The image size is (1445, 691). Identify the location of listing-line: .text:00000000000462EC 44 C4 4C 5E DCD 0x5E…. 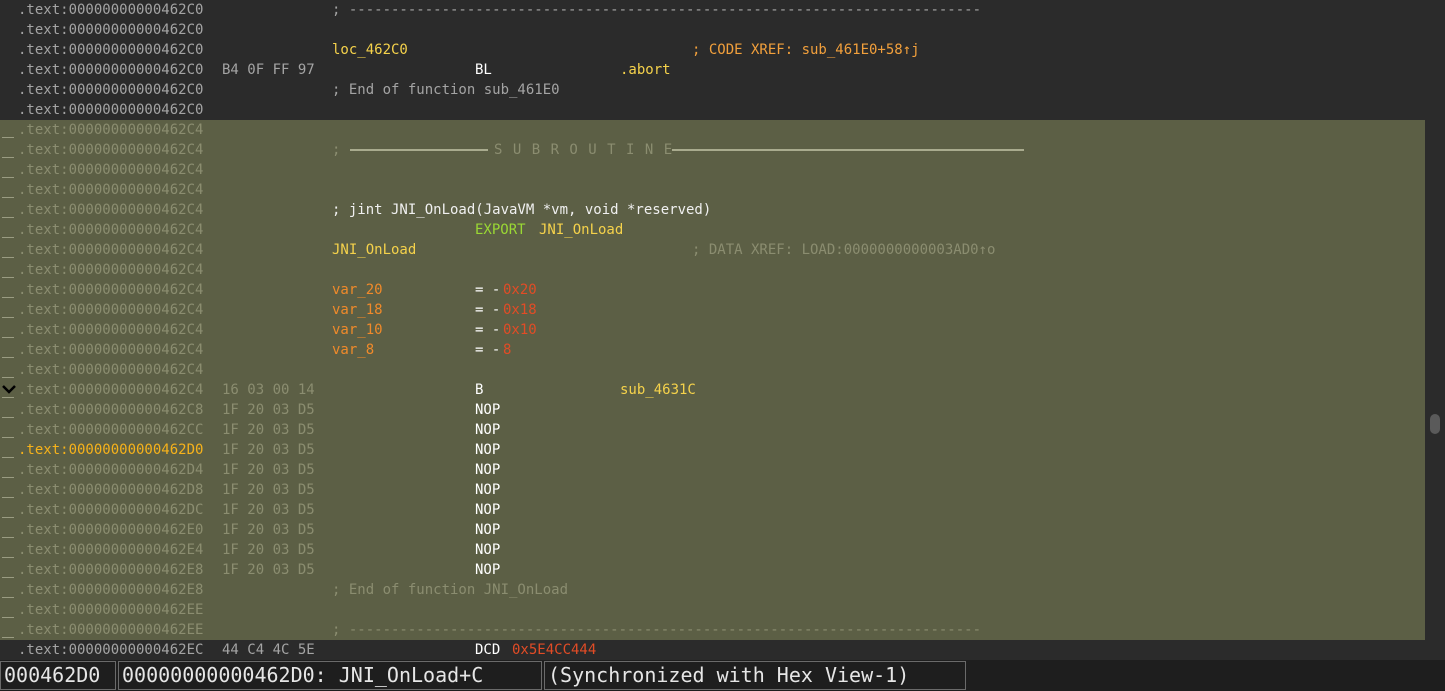
(712, 650).